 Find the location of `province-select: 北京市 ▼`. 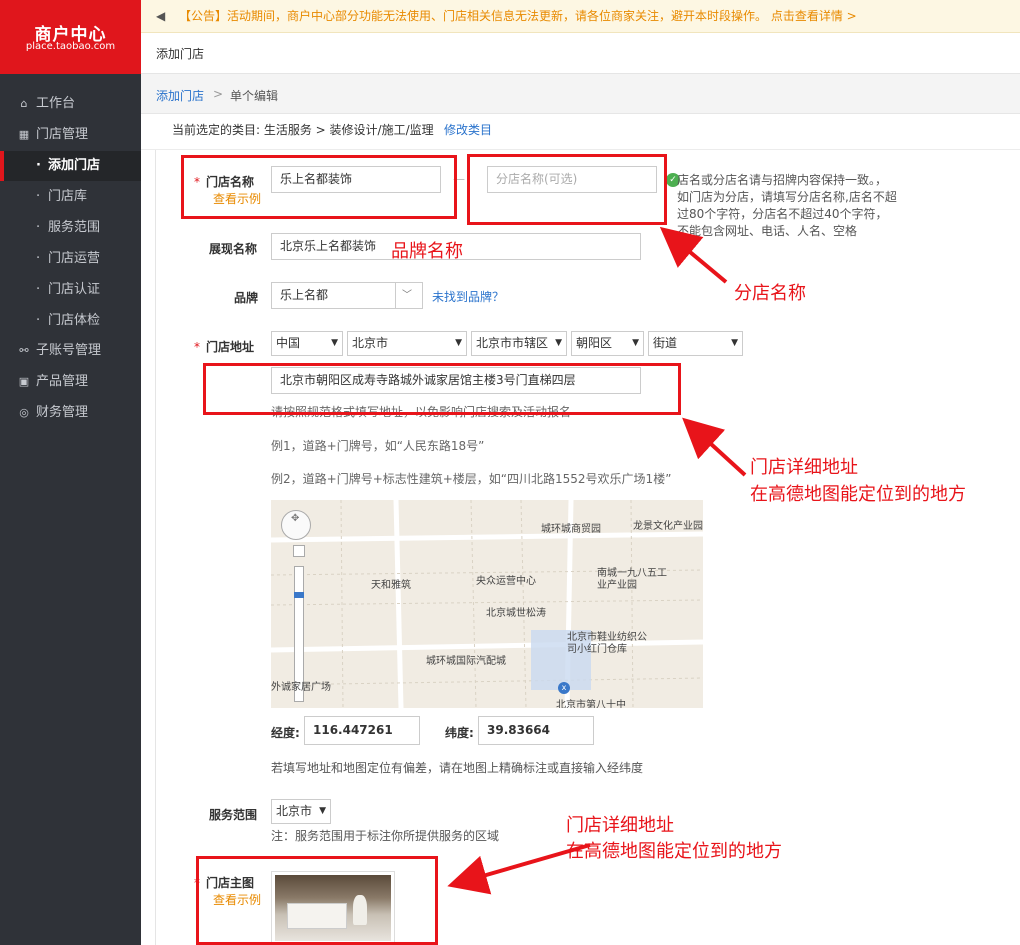

province-select: 北京市 ▼ is located at coordinates (407, 343).